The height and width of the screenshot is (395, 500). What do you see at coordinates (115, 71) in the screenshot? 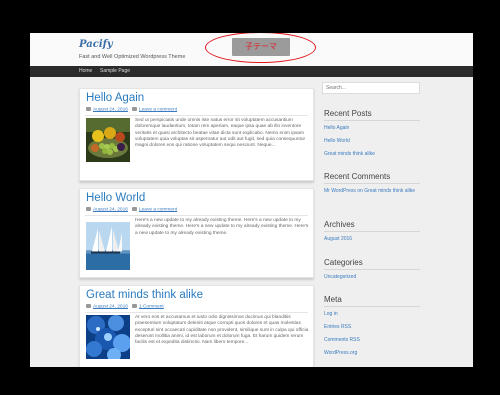
I see `nav-item-sample-page: Sample Page` at bounding box center [115, 71].